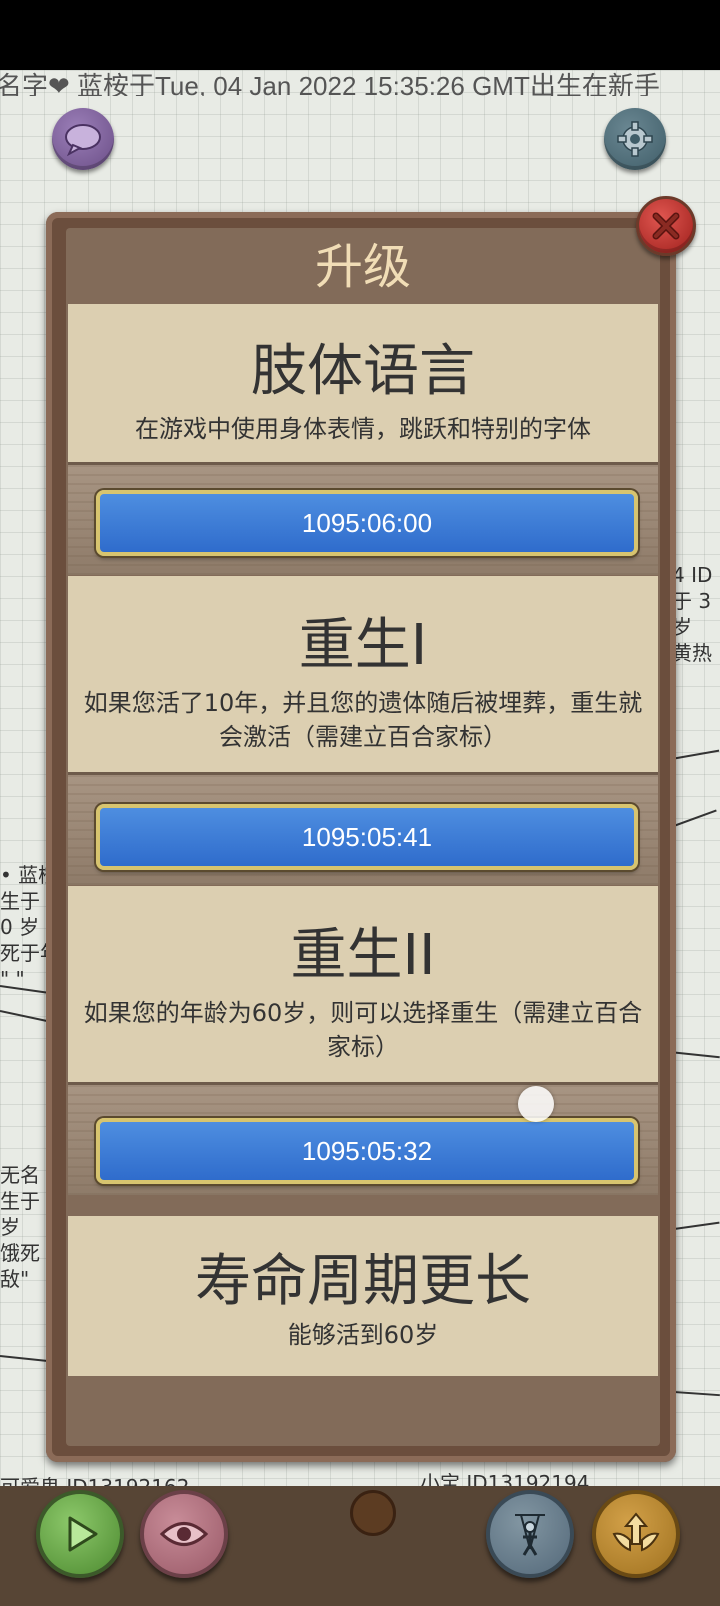 The width and height of the screenshot is (720, 1606). I want to click on upgrade-card: 肢体语言 在游戏中使用身体表情，跳跃和特别的字体, so click(363, 383).